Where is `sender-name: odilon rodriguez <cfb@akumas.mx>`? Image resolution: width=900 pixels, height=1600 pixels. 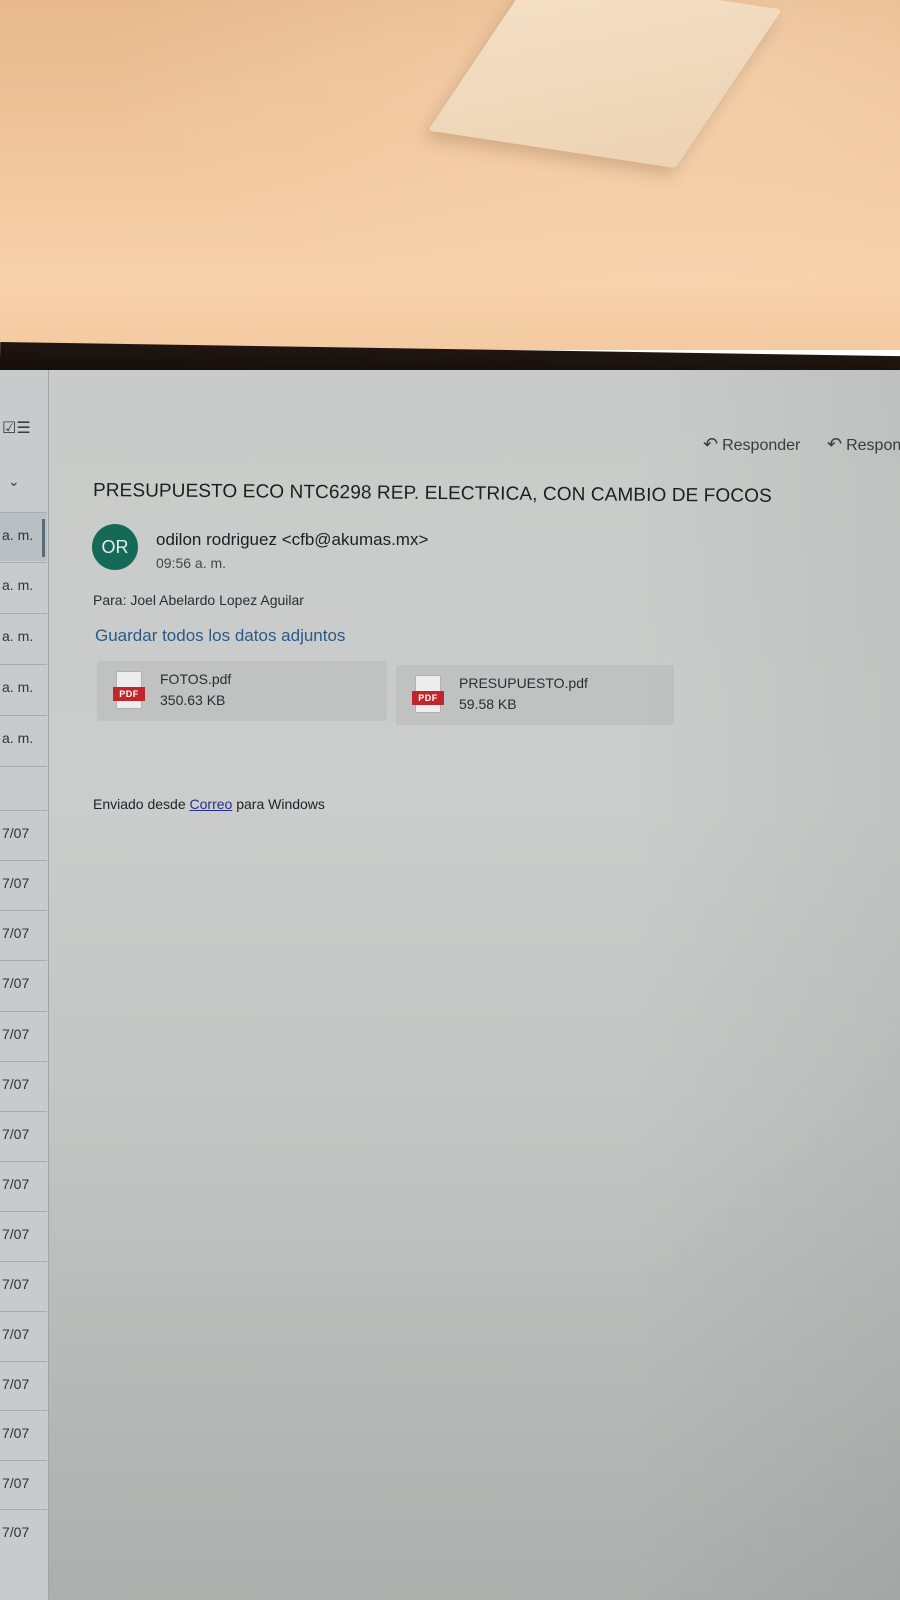
sender-name: odilon rodriguez <cfb@akumas.mx> is located at coordinates (292, 540).